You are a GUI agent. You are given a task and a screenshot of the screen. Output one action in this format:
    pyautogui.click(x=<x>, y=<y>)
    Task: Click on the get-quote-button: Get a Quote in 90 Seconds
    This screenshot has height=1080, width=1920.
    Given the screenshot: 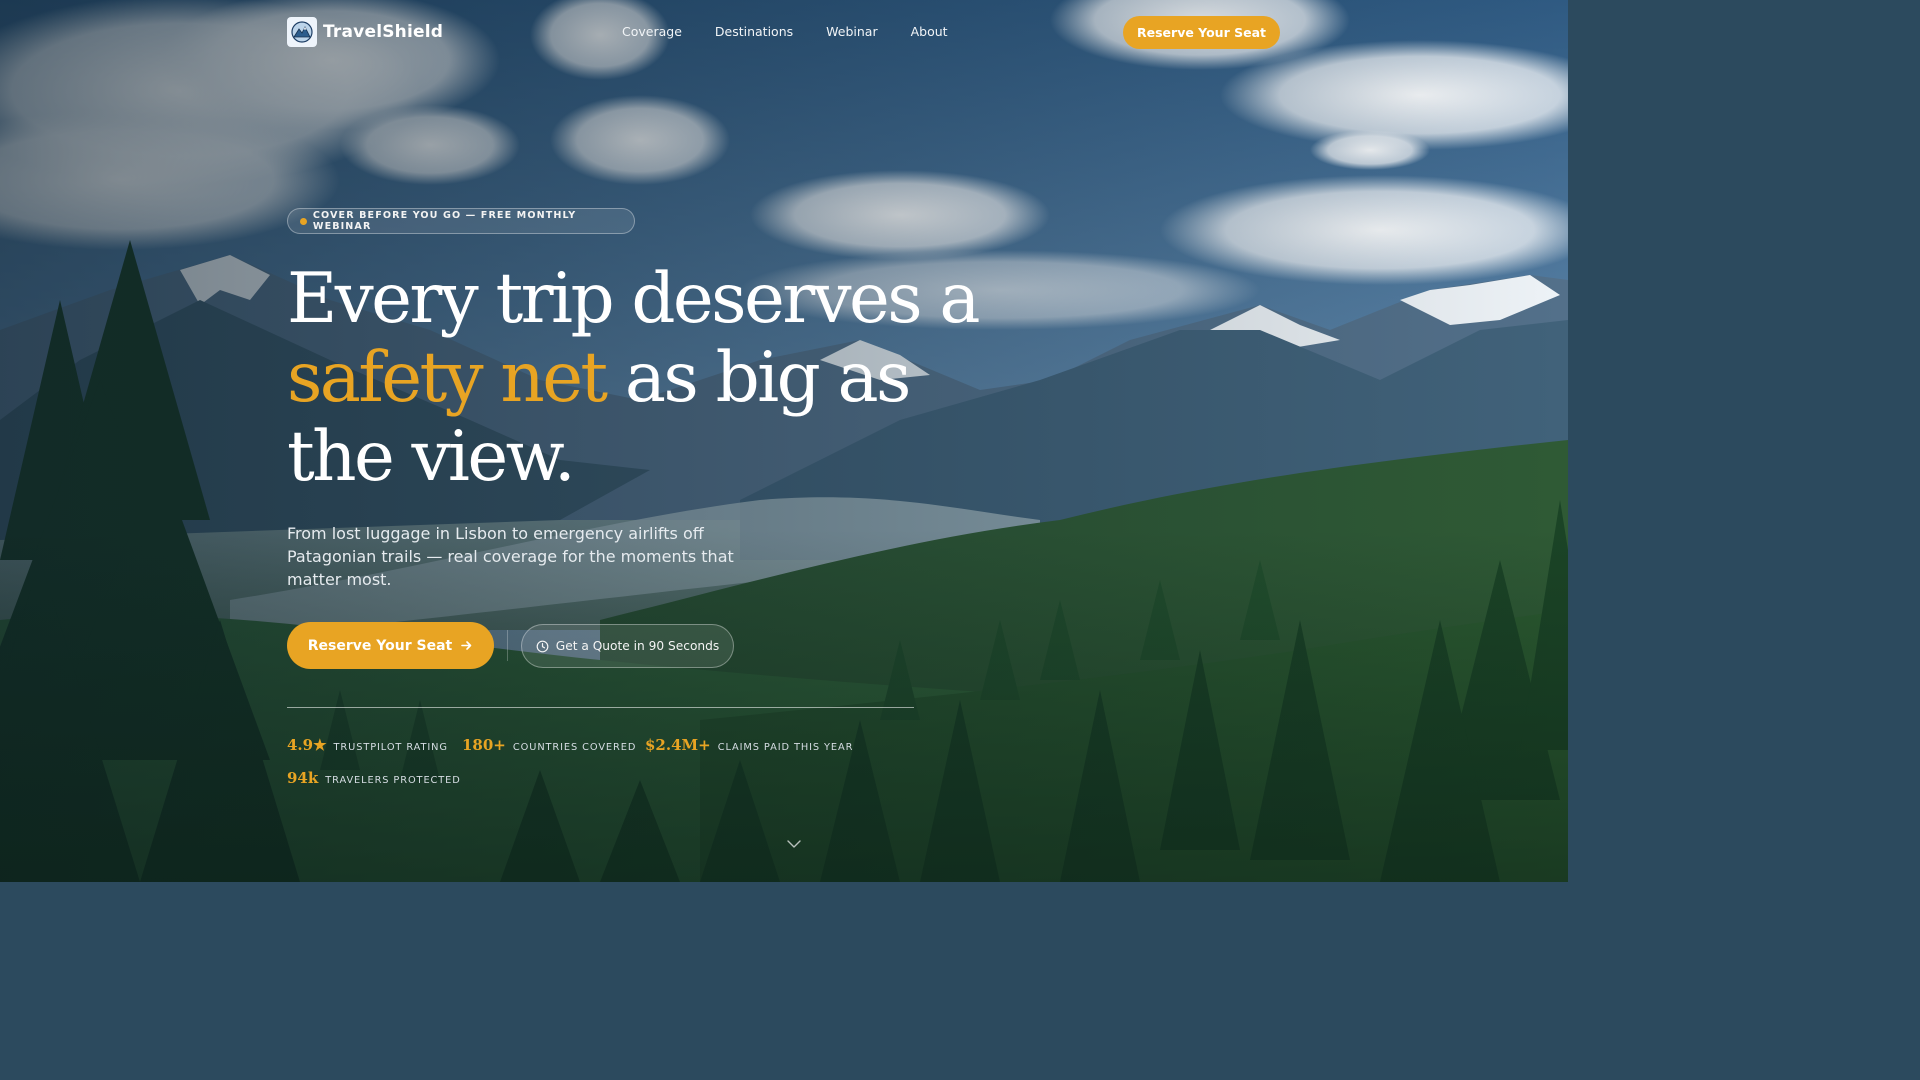 What is the action you would take?
    pyautogui.click(x=627, y=646)
    